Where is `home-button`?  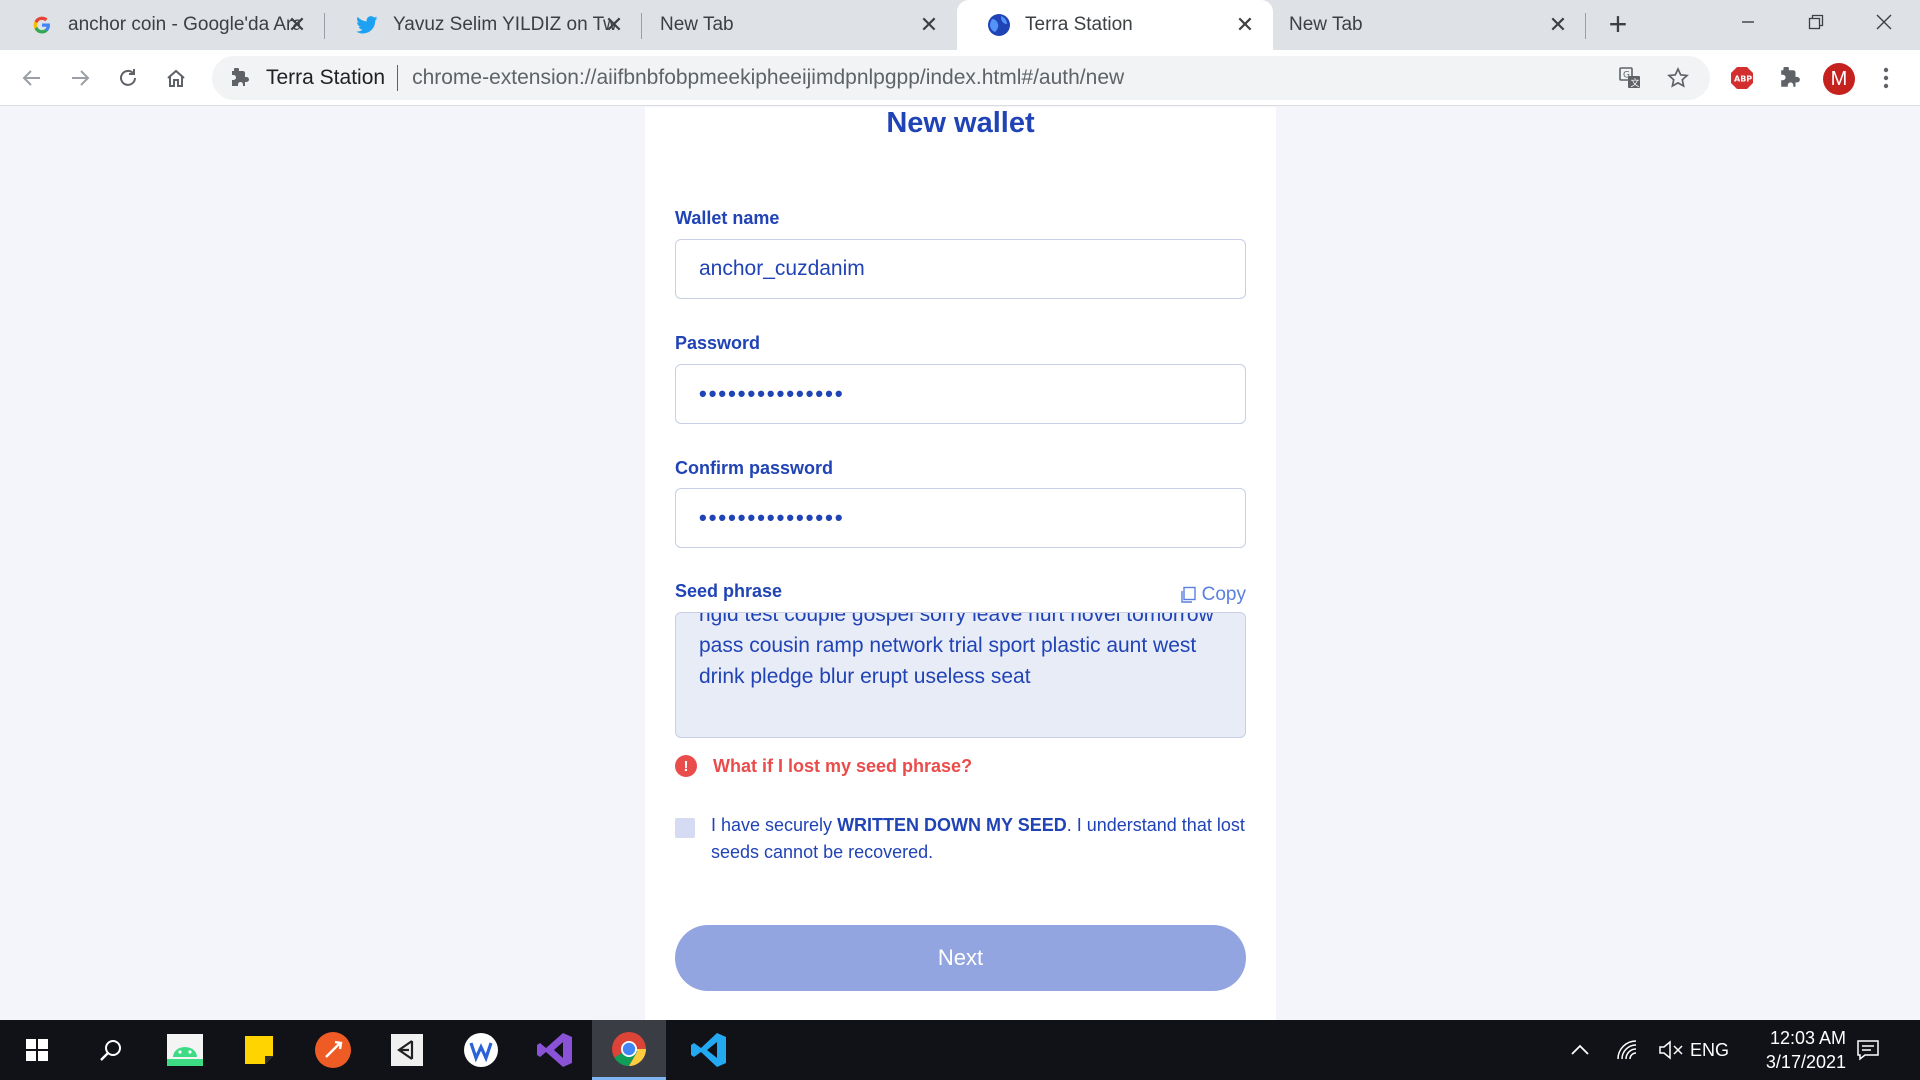 home-button is located at coordinates (176, 78).